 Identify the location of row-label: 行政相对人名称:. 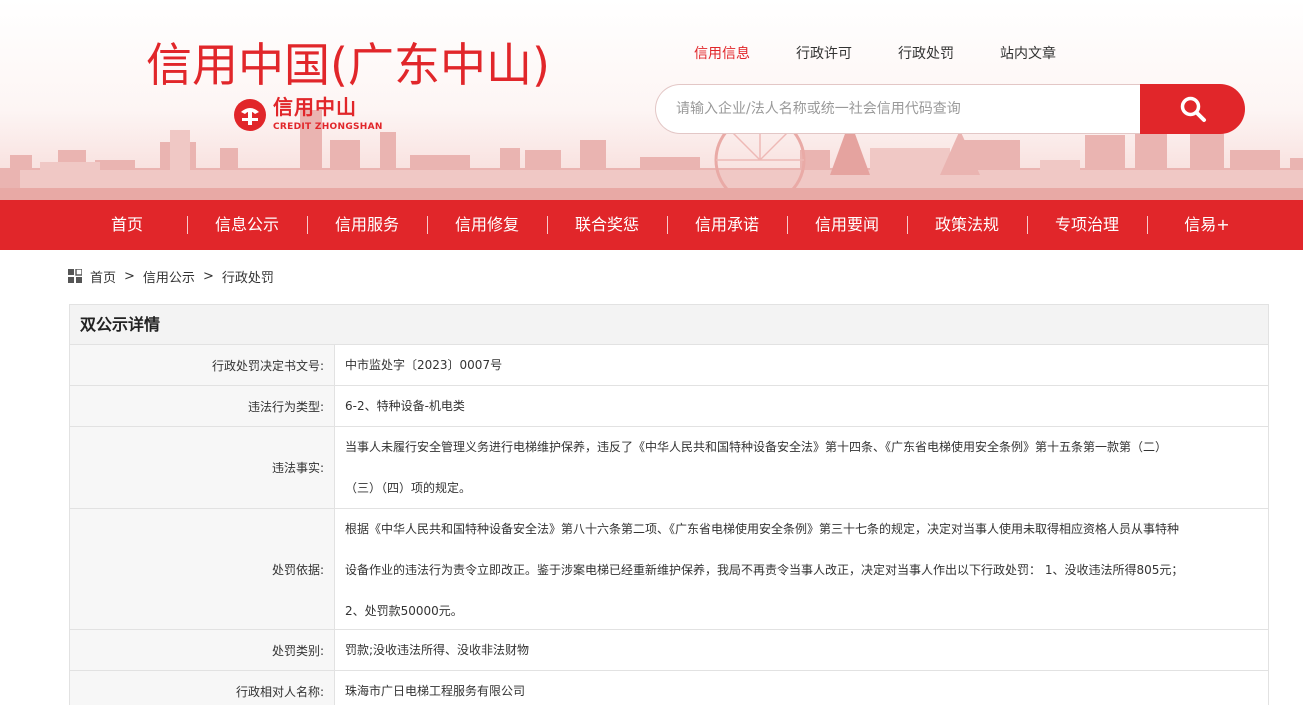
(202, 688).